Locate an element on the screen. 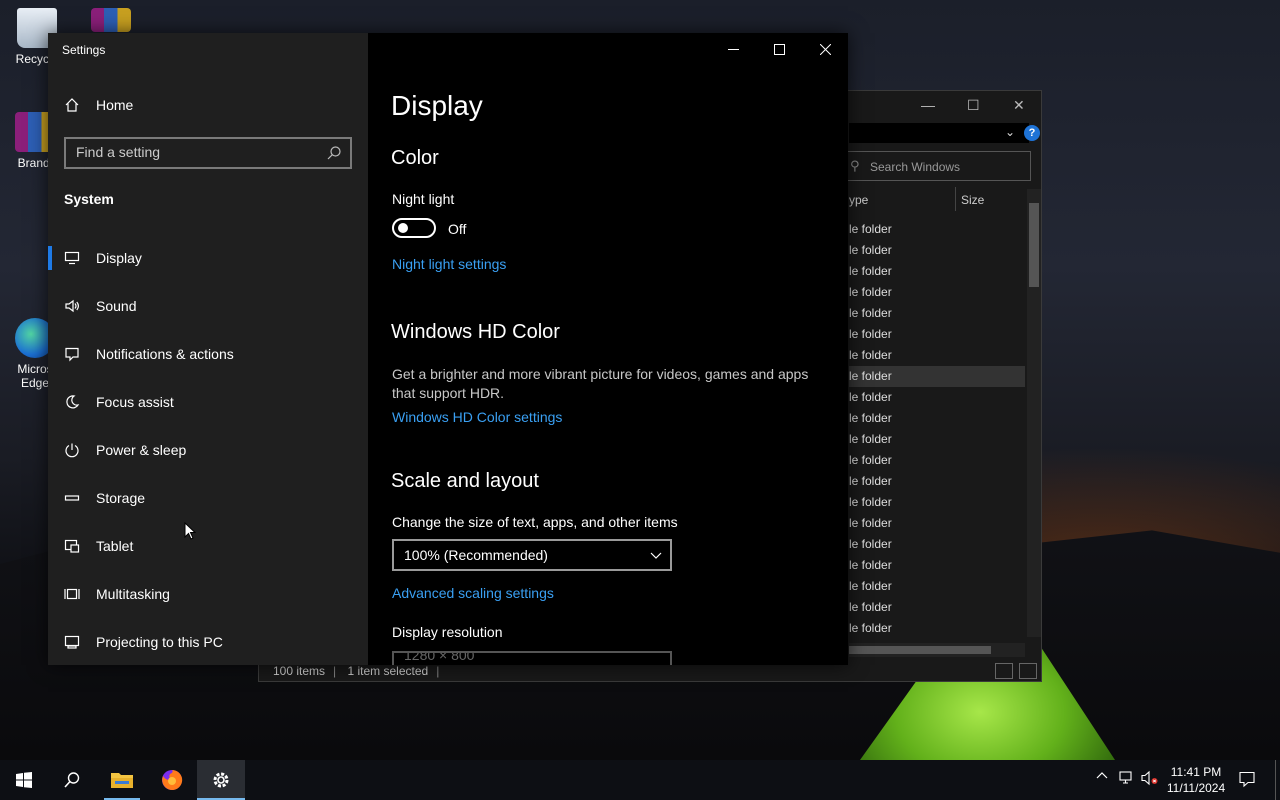 The width and height of the screenshot is (1280, 800). hd-color-settings-link: Windows HD Color settings is located at coordinates (477, 417).